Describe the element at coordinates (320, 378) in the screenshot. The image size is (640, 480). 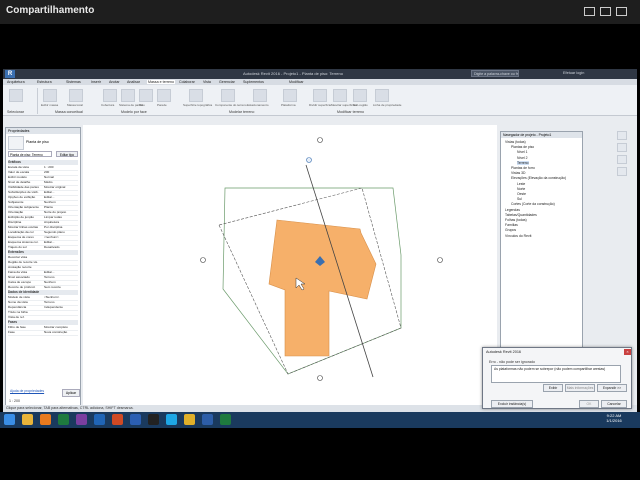
I see `elevation-marker-south` at that location.